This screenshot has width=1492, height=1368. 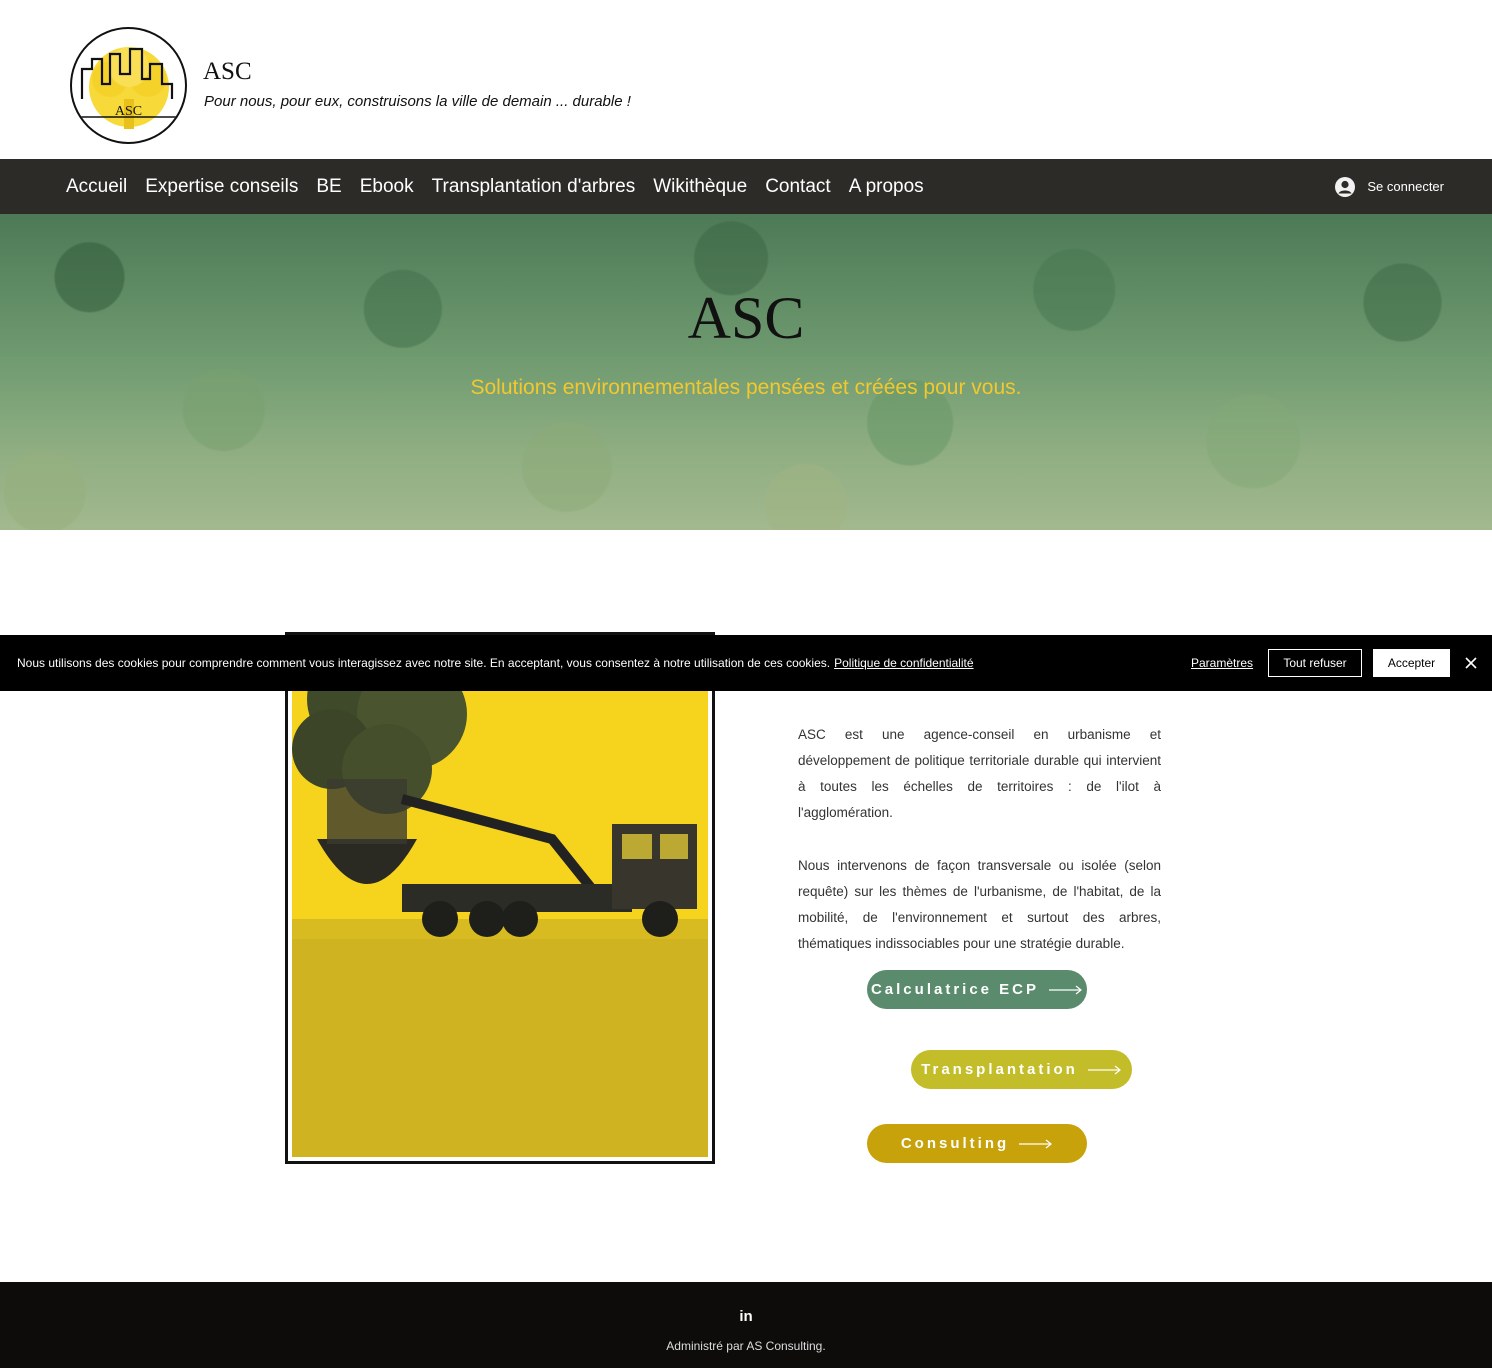 I want to click on site-logo: ASC, so click(x=128, y=85).